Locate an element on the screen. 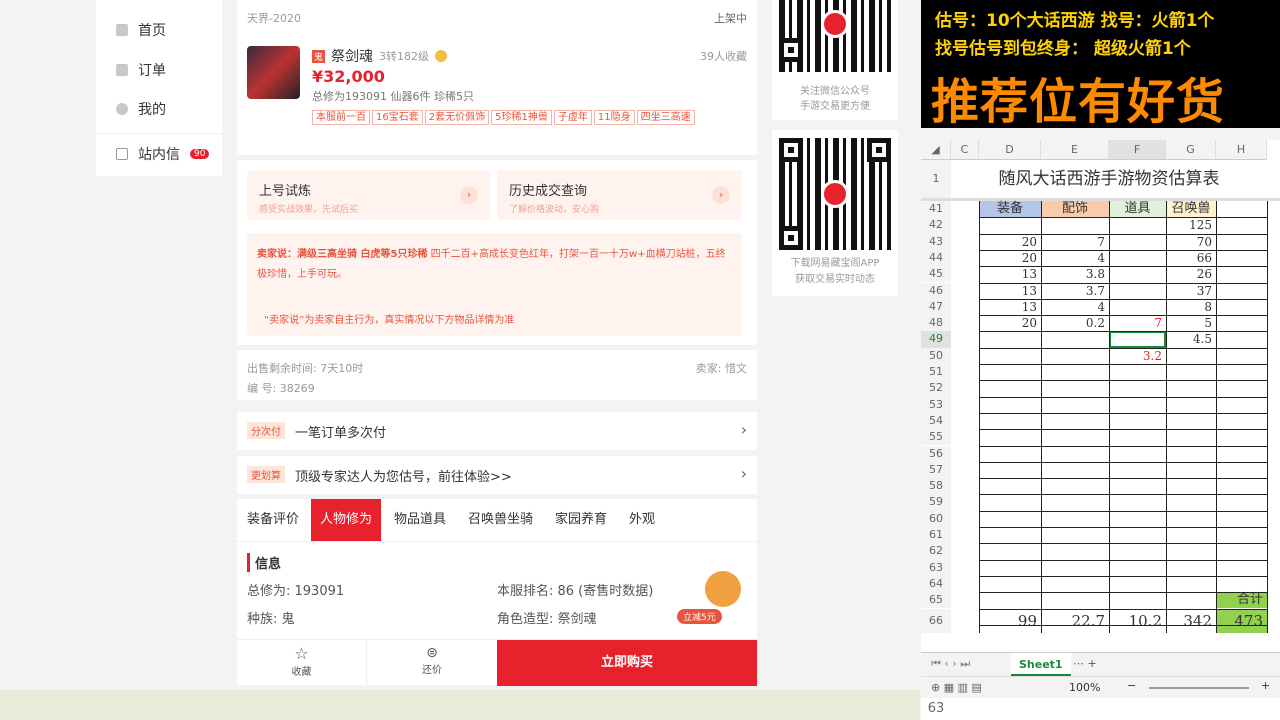 This screenshot has width=1280, height=720. table-cell: 3.7 is located at coordinates (1075, 291).